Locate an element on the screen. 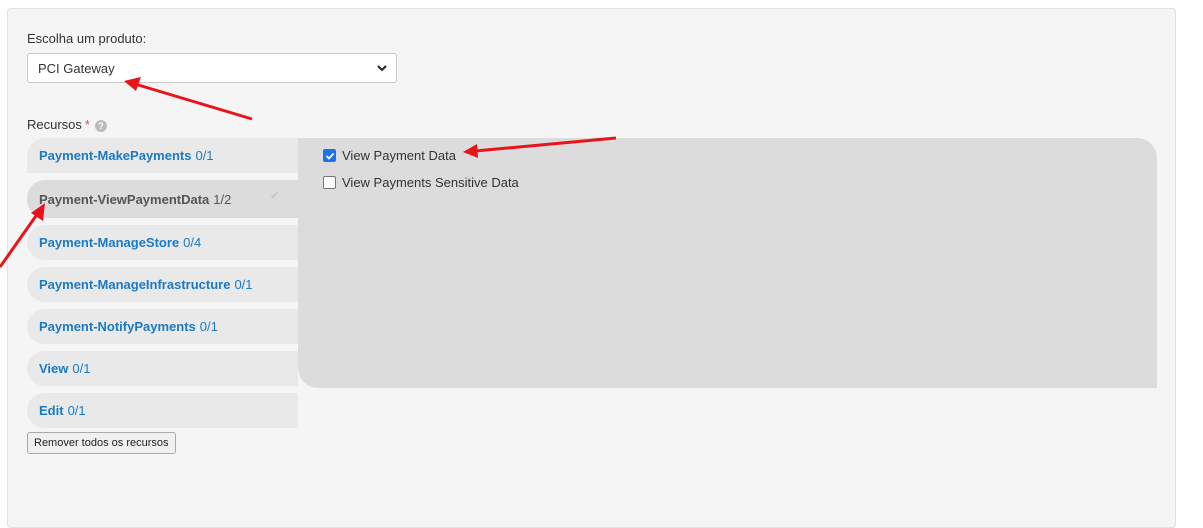  tab-count: 1/2 is located at coordinates (222, 199).